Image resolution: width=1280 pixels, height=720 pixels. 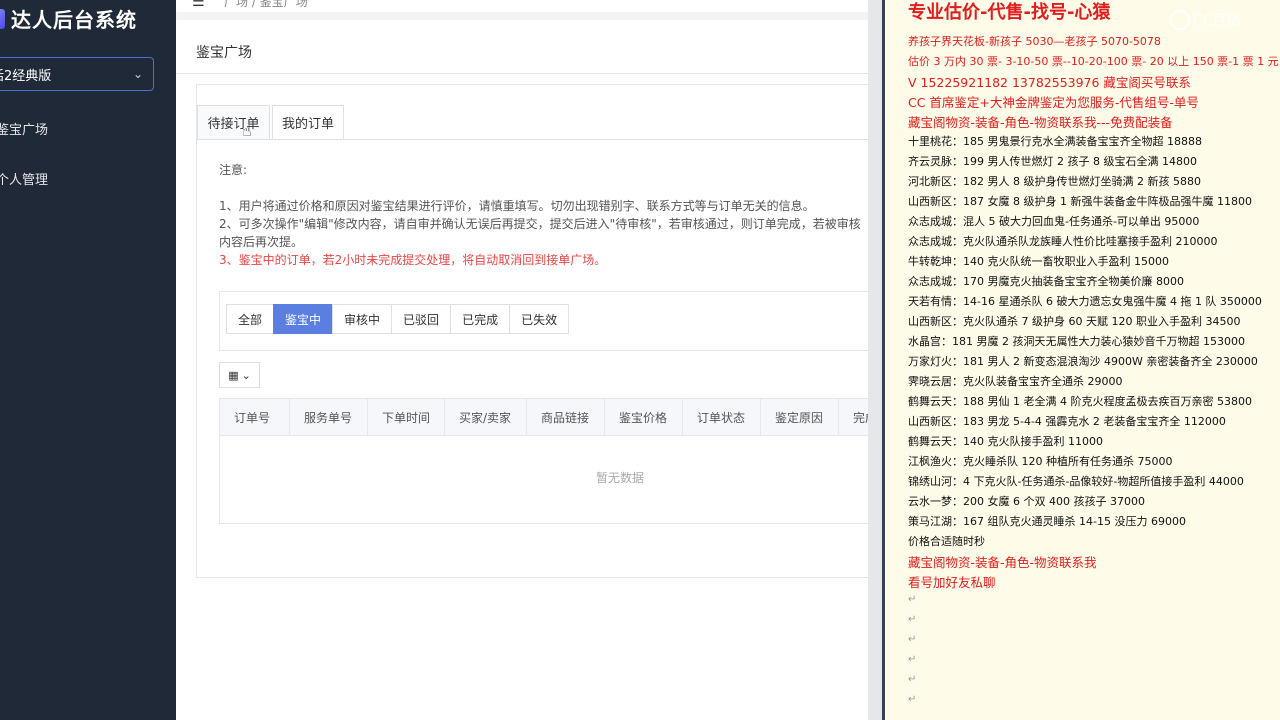 What do you see at coordinates (1067, 421) in the screenshot?
I see `listing-line: 山西新区：183 男龙 5-4-4 强霹克水 2 老装备宝宝齐全 112000` at bounding box center [1067, 421].